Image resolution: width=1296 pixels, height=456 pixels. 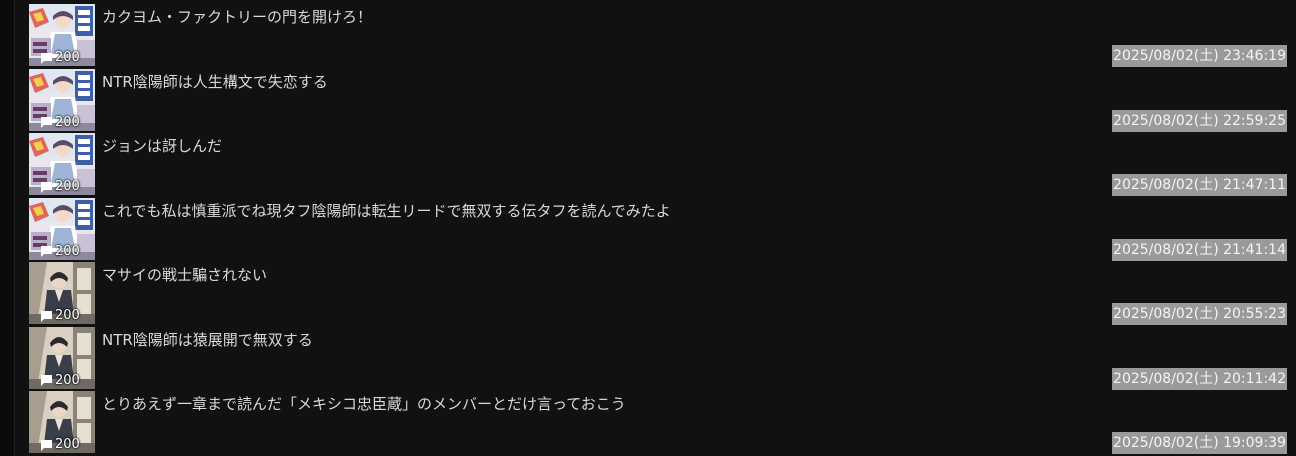 What do you see at coordinates (67, 444) in the screenshot?
I see `reply-count: 200` at bounding box center [67, 444].